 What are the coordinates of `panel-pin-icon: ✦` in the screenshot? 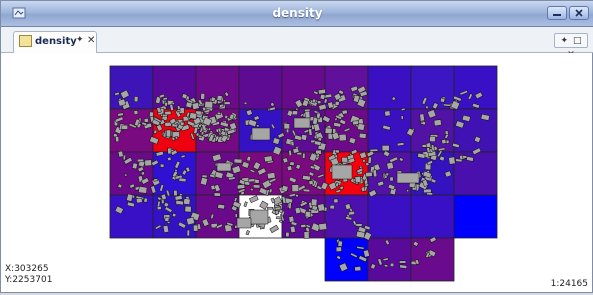 It's located at (565, 41).